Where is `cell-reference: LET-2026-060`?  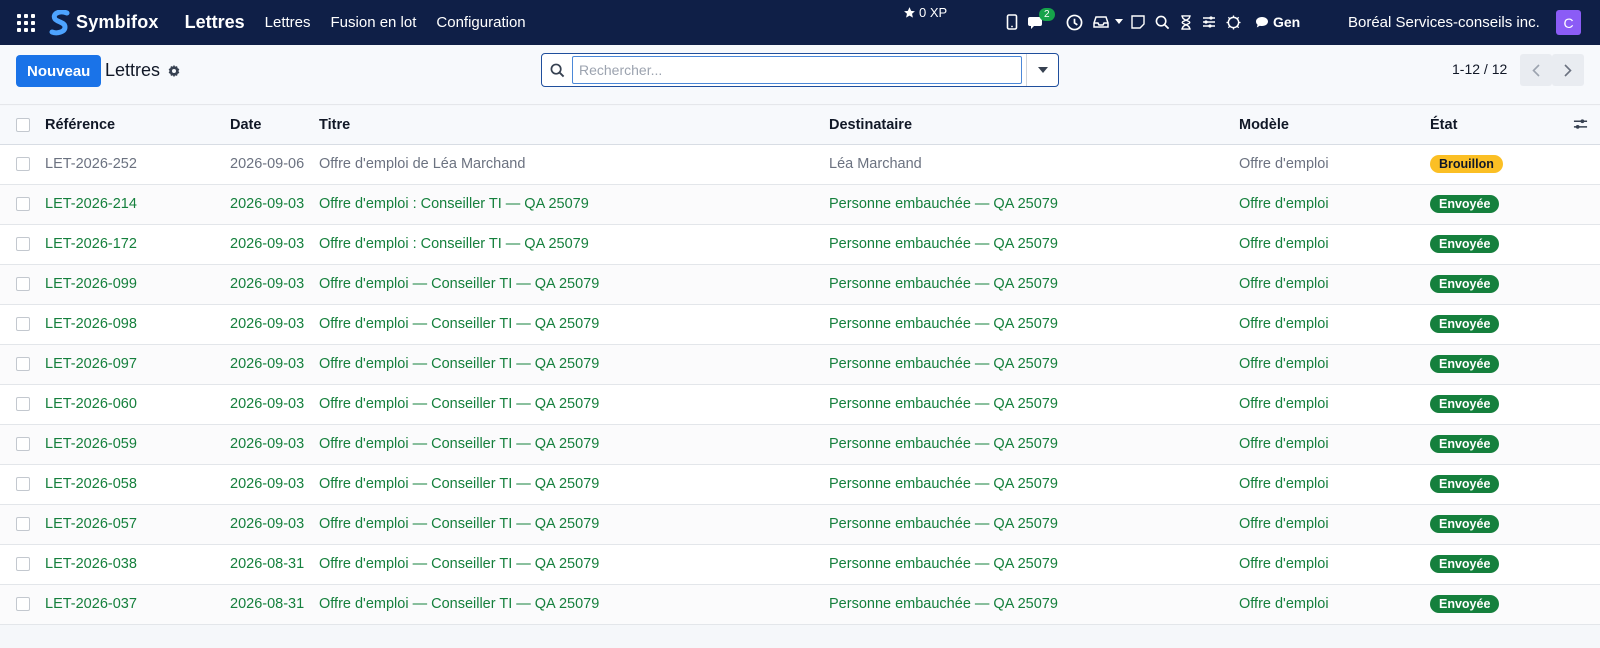 cell-reference: LET-2026-060 is located at coordinates (137, 404).